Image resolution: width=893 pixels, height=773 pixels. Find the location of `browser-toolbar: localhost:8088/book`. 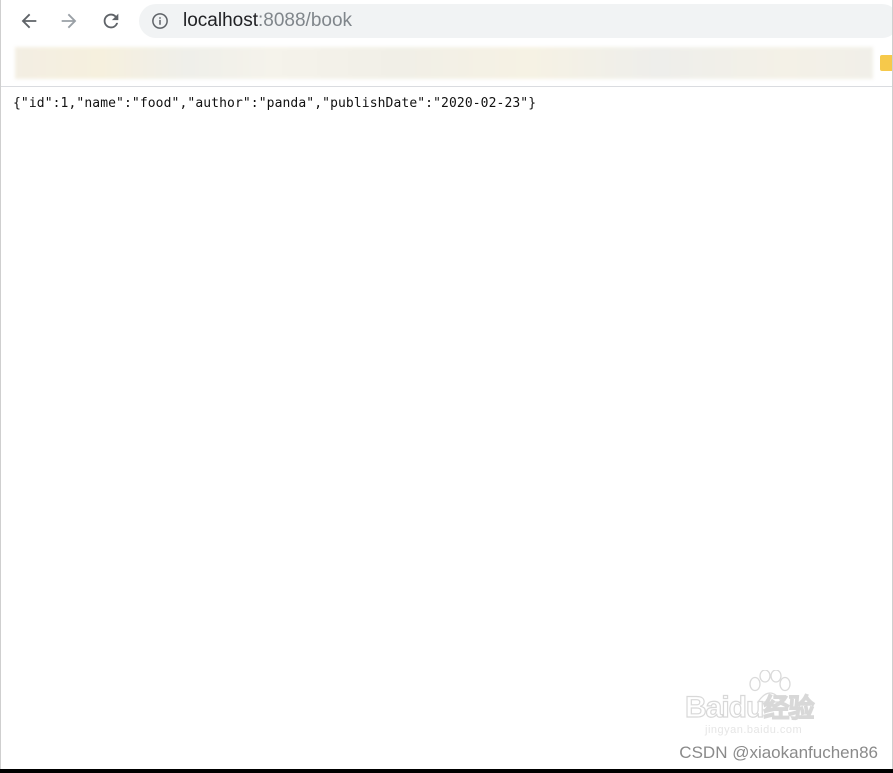

browser-toolbar: localhost:8088/book is located at coordinates (446, 21).